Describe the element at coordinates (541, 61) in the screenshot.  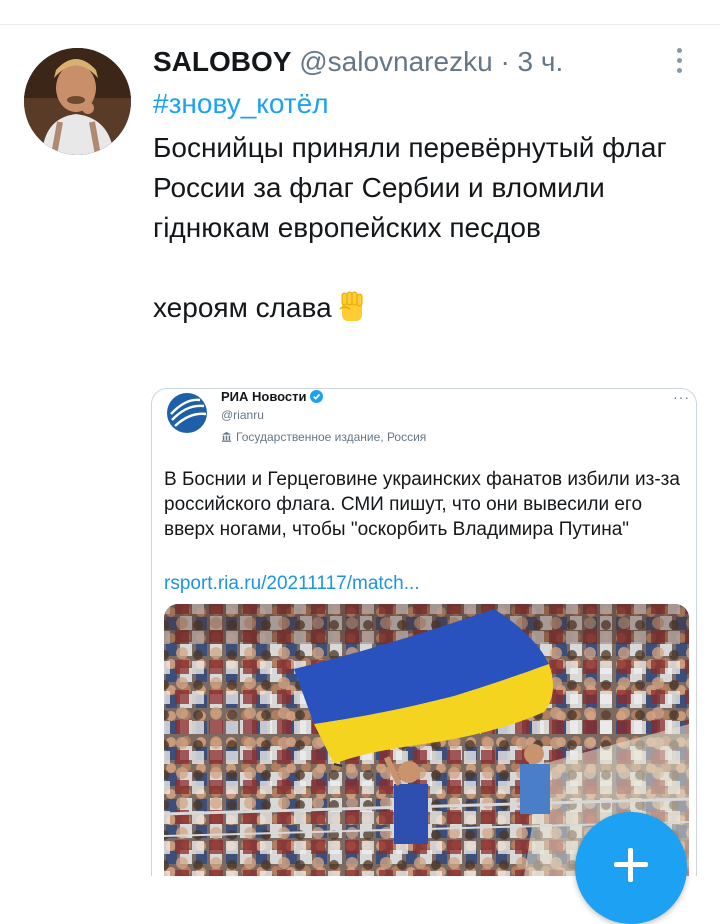
I see `tweet-time: 3 ч.` at that location.